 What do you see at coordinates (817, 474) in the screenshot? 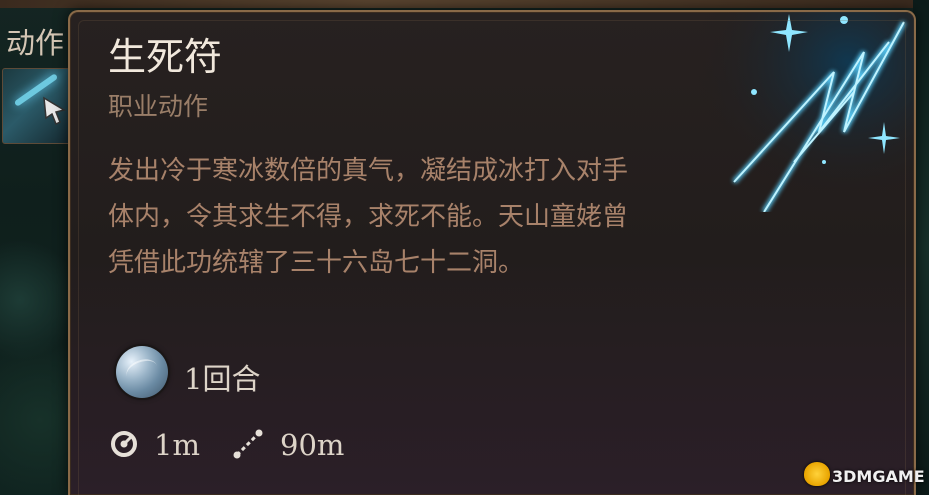
I see `watermark-logo-icon` at bounding box center [817, 474].